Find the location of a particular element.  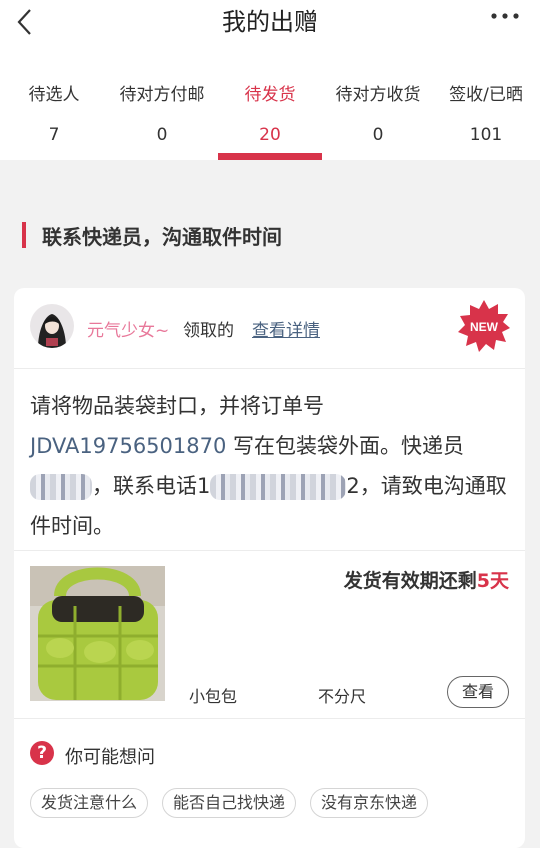

tab-pending-receipt: 待对方收货 0 is located at coordinates (378, 118).